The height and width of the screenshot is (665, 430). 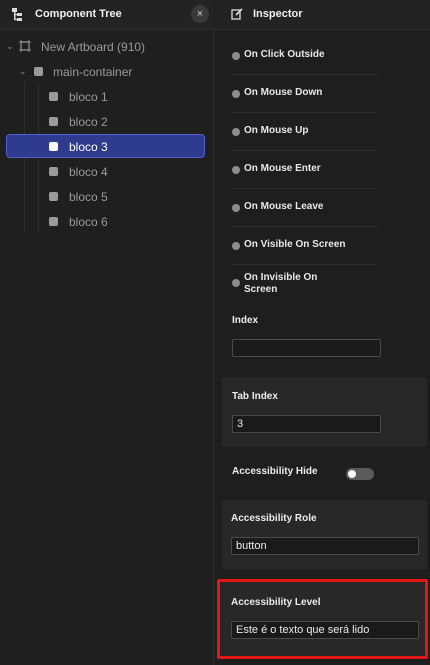 What do you see at coordinates (93, 47) in the screenshot?
I see `tree-item-label: New Artboard (910)` at bounding box center [93, 47].